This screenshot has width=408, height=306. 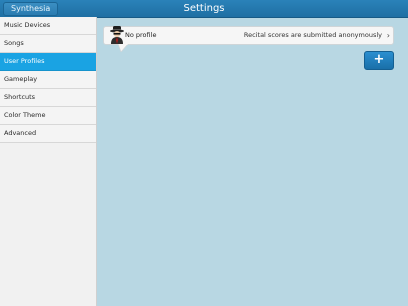 What do you see at coordinates (312, 35) in the screenshot?
I see `profile-status-text: Recital scores are submitted anonymously` at bounding box center [312, 35].